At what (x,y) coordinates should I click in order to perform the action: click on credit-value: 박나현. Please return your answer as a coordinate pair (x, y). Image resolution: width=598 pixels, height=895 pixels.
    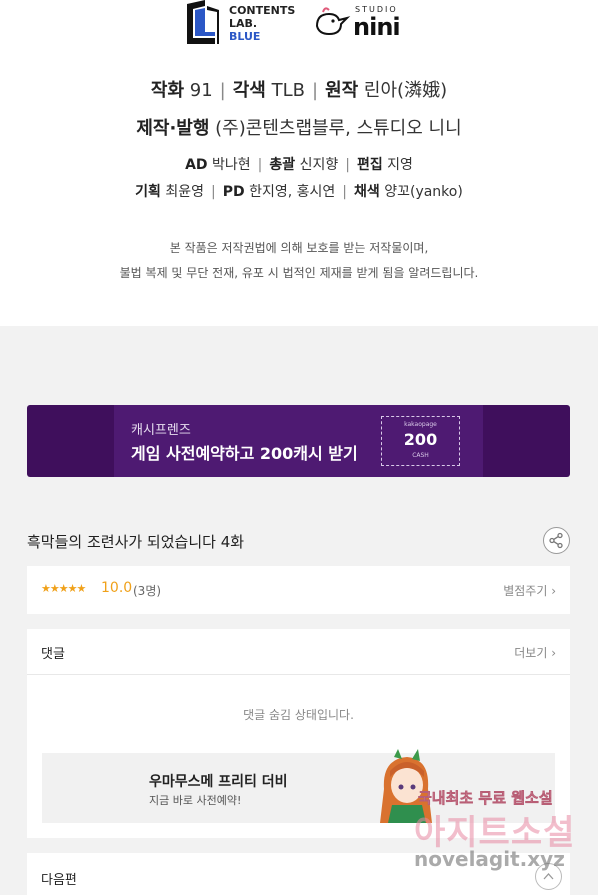
    Looking at the image, I should click on (231, 165).